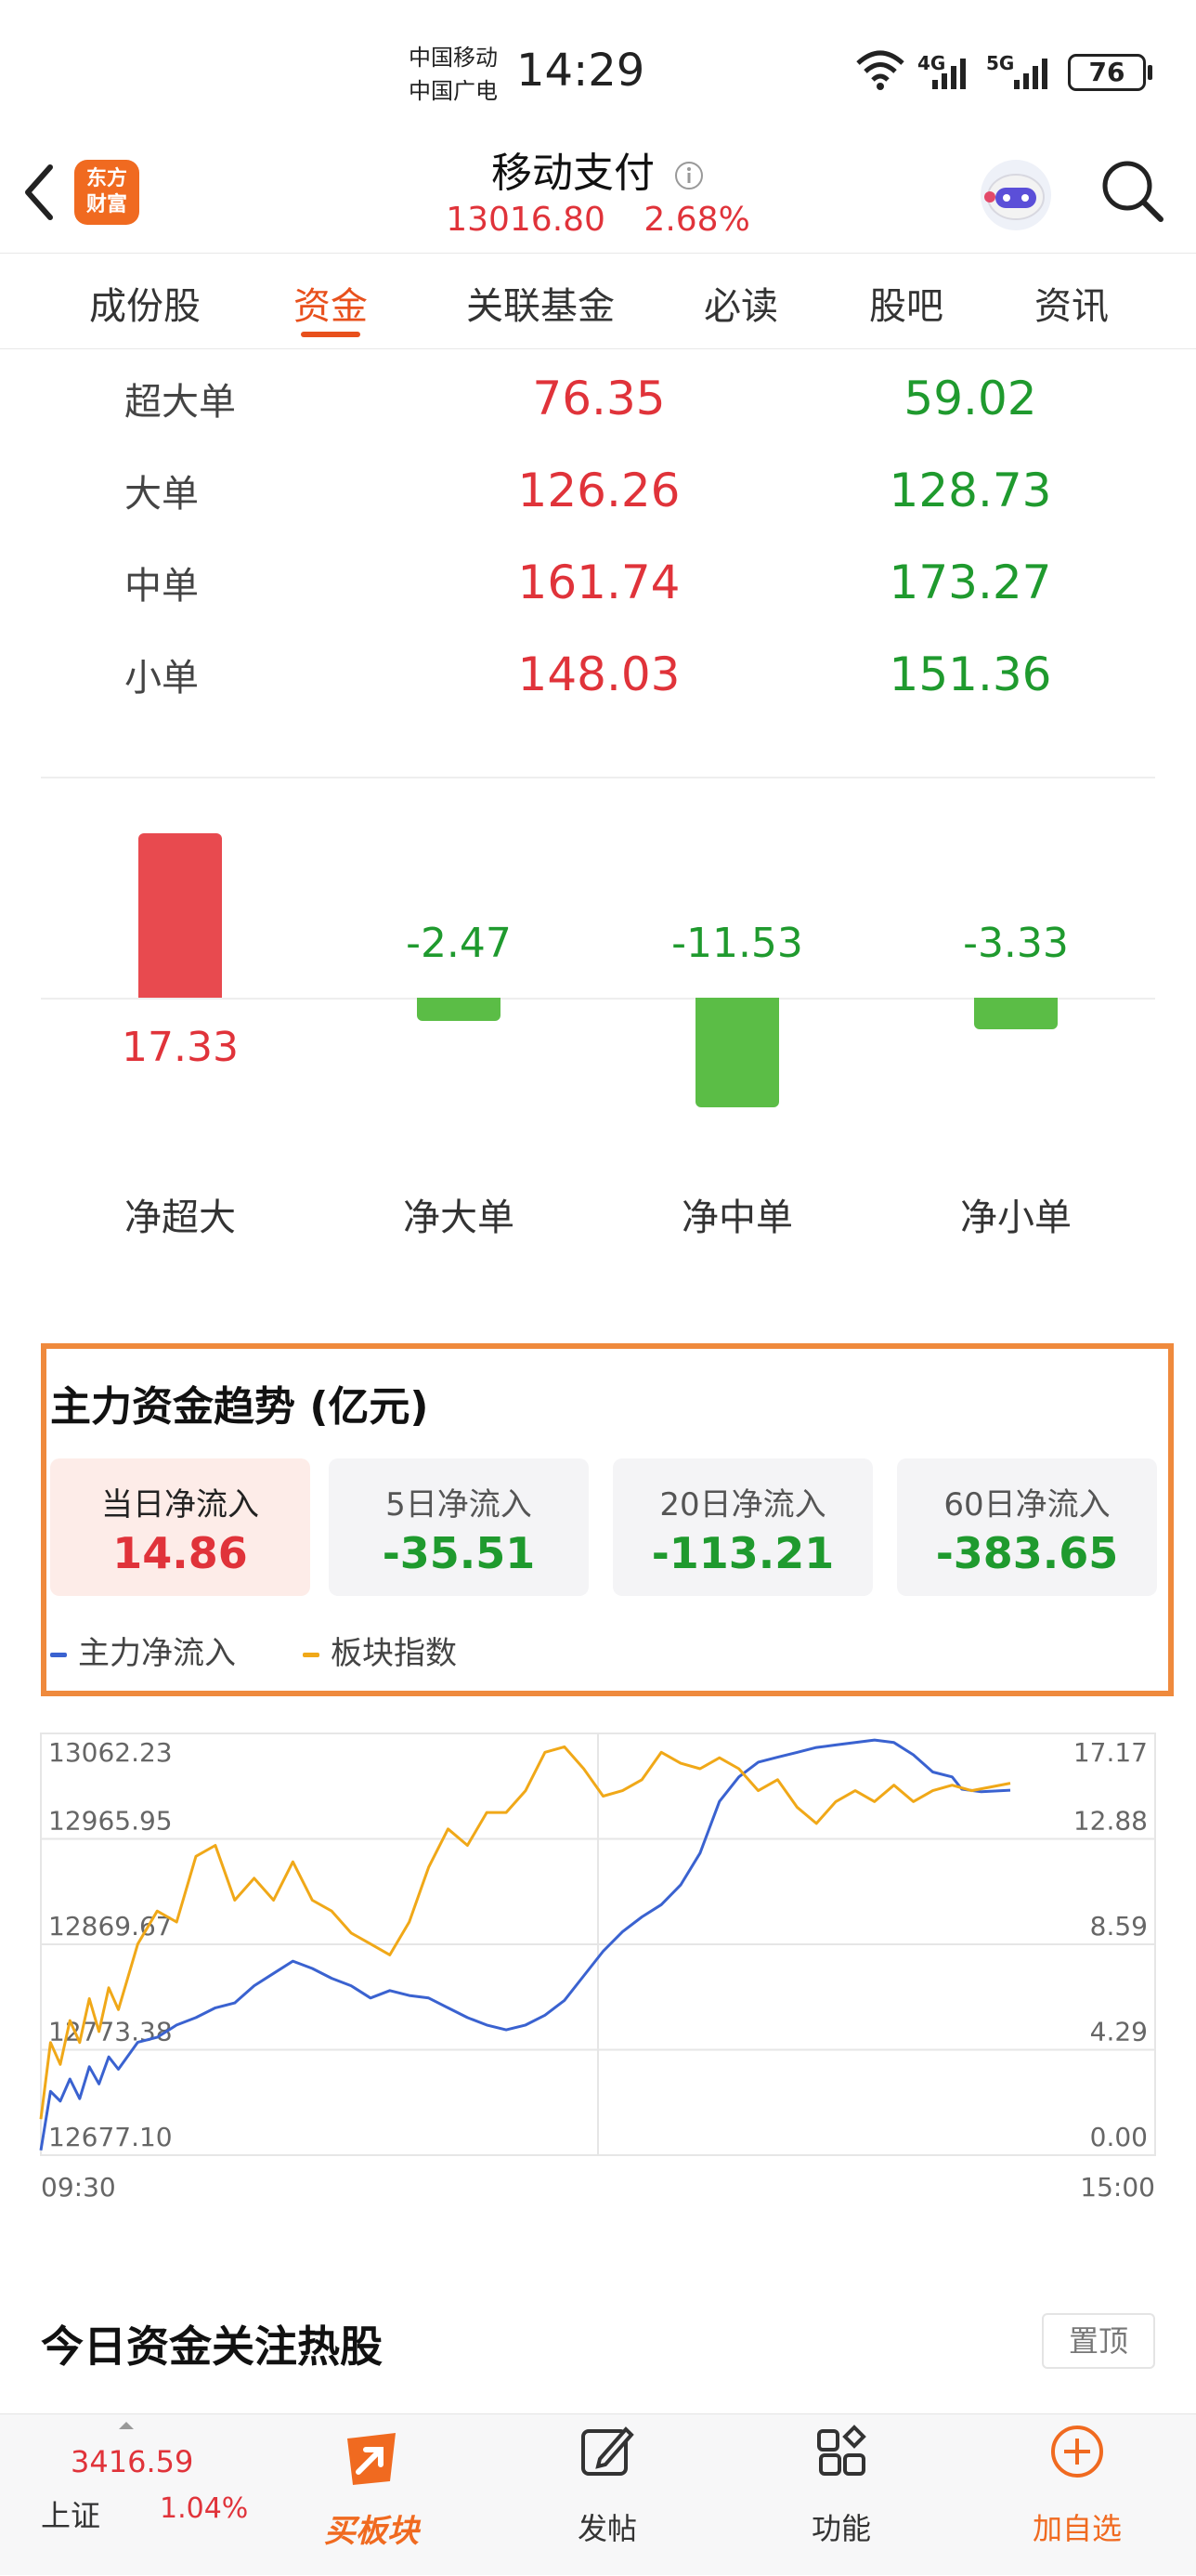 The height and width of the screenshot is (2576, 1196). What do you see at coordinates (525, 220) in the screenshot?
I see `sector-price: 13016.80` at bounding box center [525, 220].